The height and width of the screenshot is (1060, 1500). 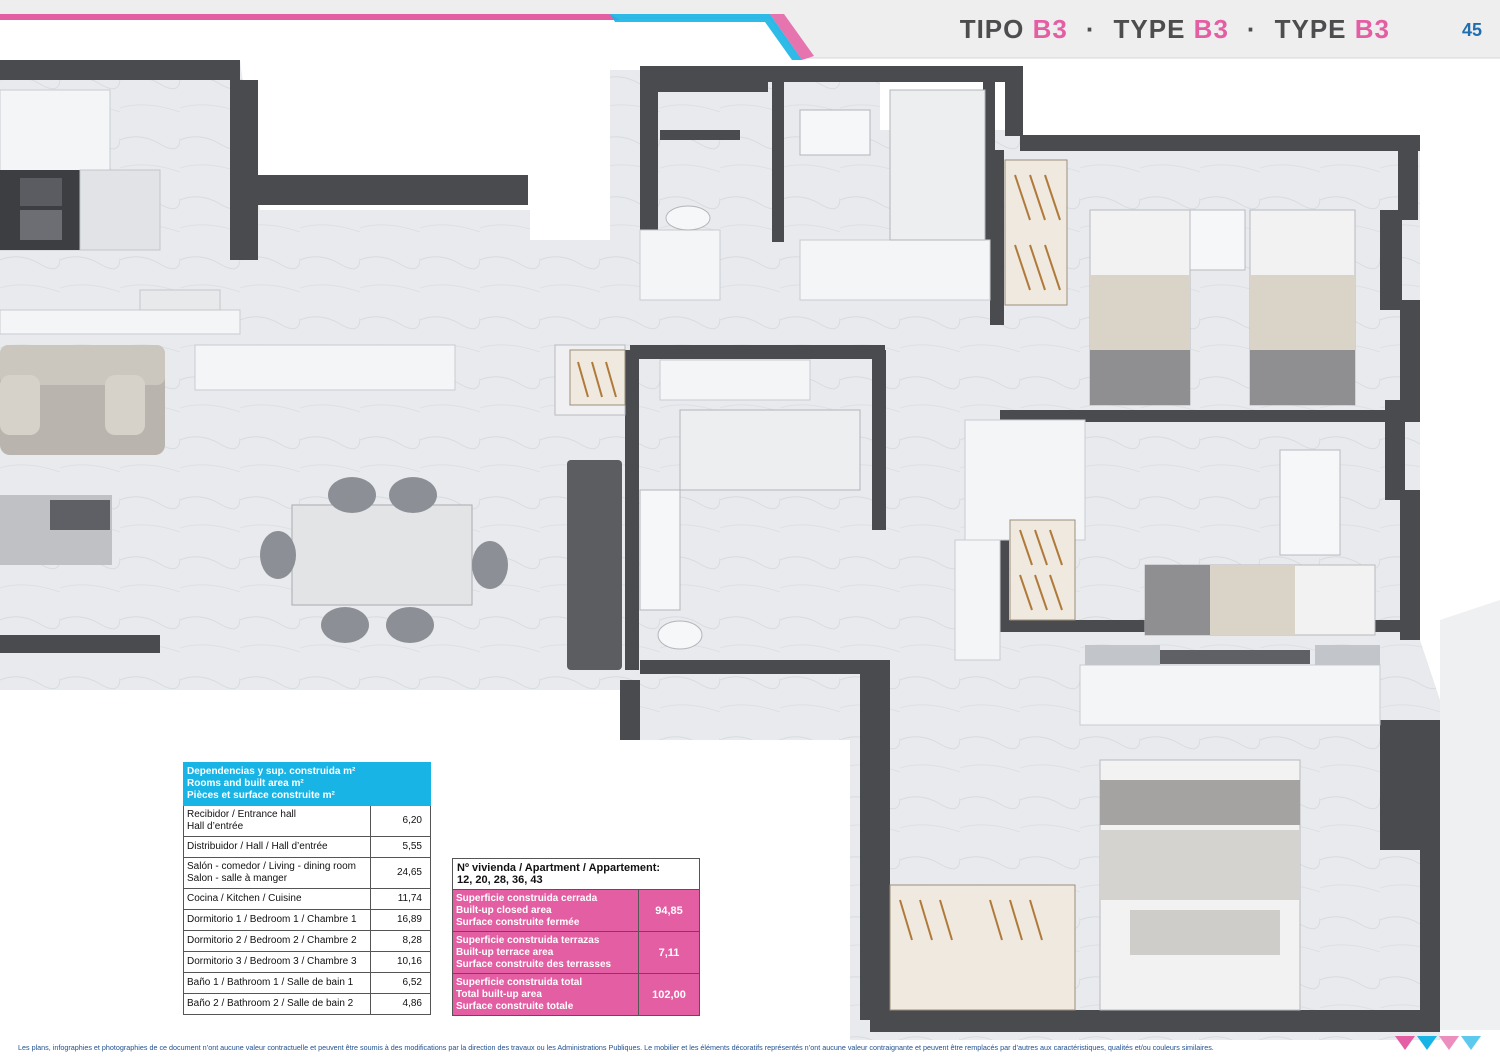 What do you see at coordinates (518, 922) in the screenshot?
I see `surface-label-fr: Surface construite fermée` at bounding box center [518, 922].